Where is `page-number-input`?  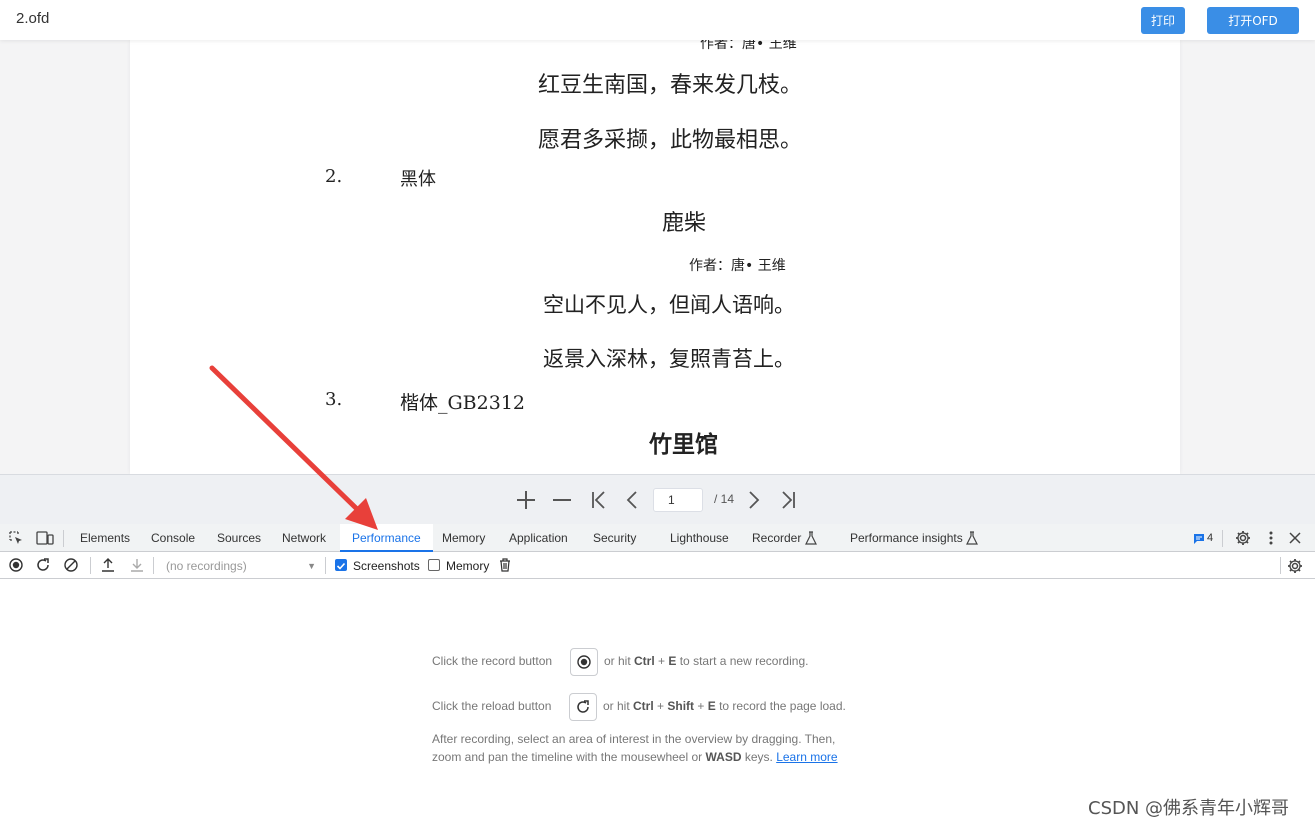 page-number-input is located at coordinates (678, 500).